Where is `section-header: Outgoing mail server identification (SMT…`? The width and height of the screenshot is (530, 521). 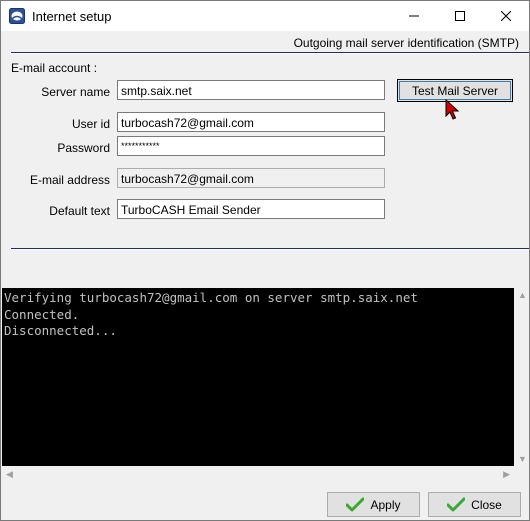
section-header: Outgoing mail server identification (SMT… is located at coordinates (406, 43).